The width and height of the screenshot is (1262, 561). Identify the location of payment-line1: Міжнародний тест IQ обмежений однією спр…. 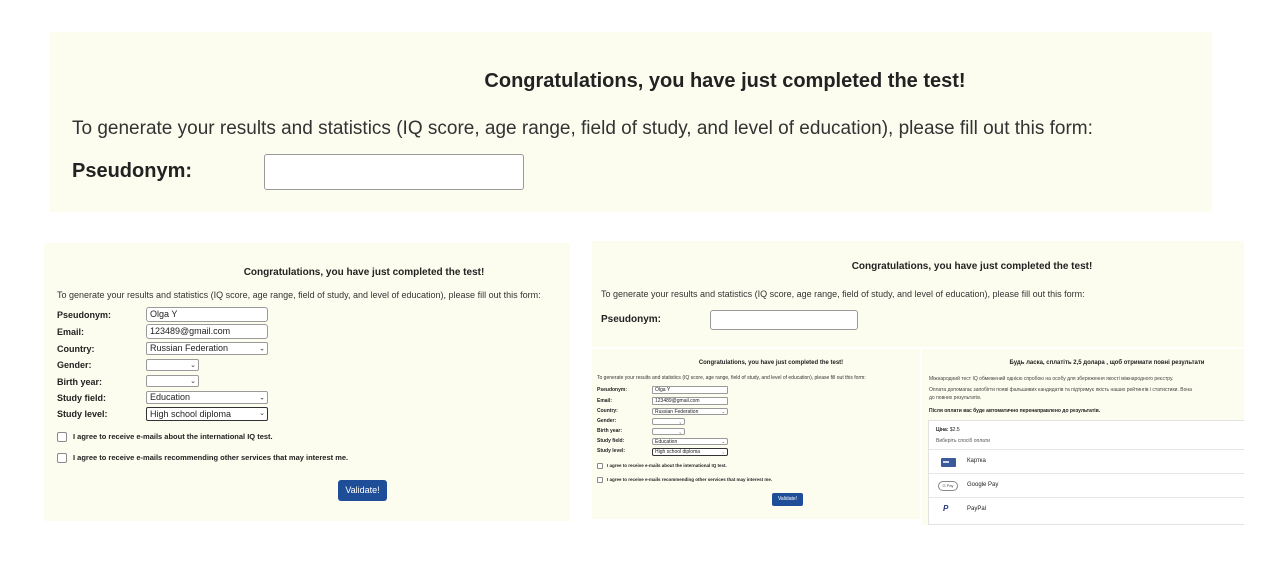
(1051, 379).